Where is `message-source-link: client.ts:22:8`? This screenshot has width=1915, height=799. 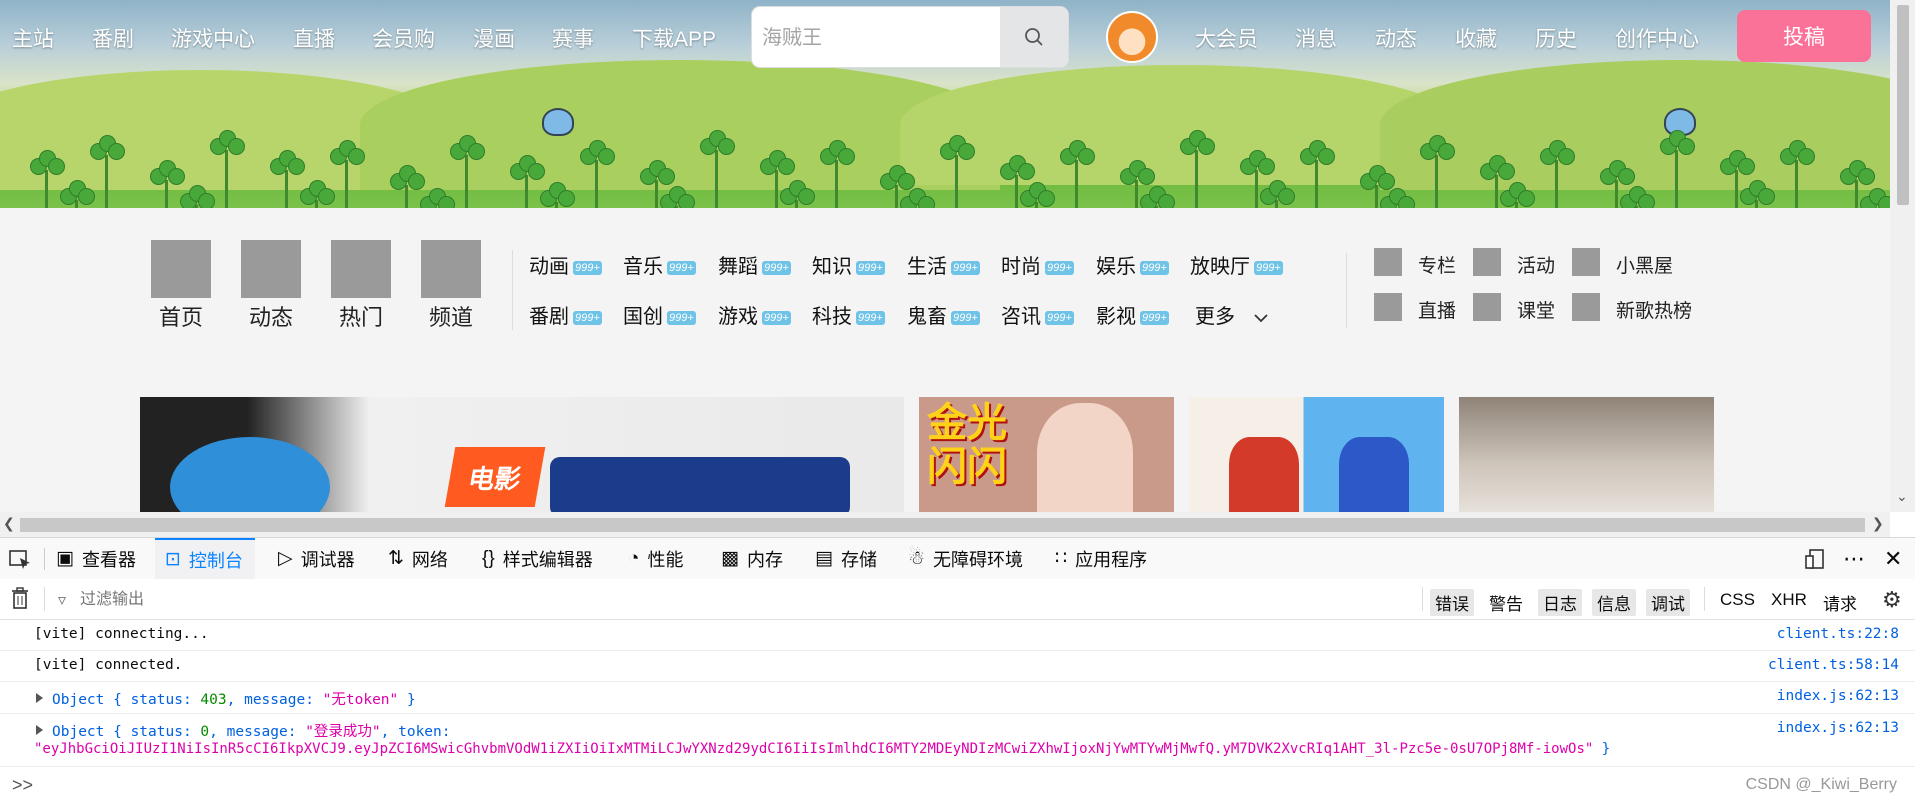
message-source-link: client.ts:22:8 is located at coordinates (1838, 634).